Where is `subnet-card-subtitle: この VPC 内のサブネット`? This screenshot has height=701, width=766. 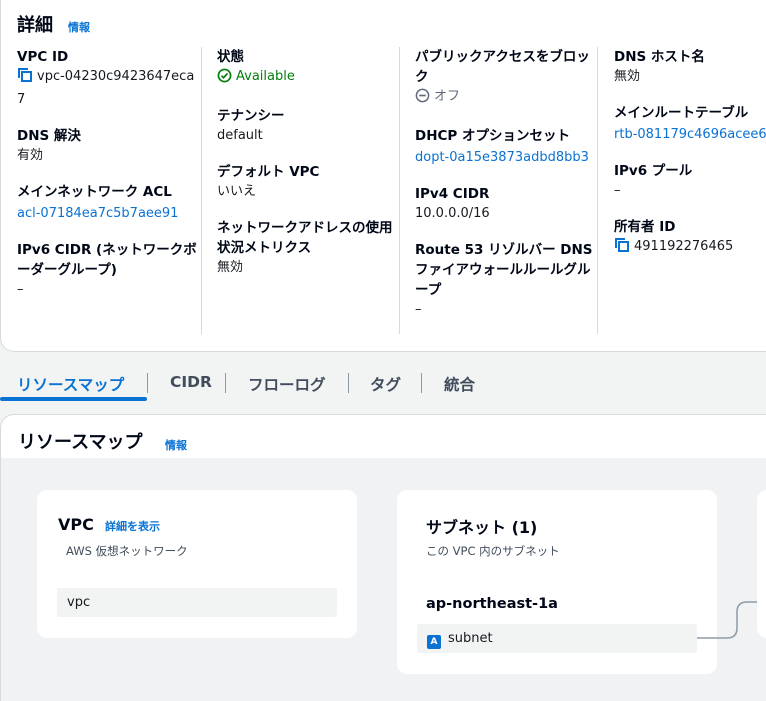 subnet-card-subtitle: この VPC 内のサブネット is located at coordinates (493, 551).